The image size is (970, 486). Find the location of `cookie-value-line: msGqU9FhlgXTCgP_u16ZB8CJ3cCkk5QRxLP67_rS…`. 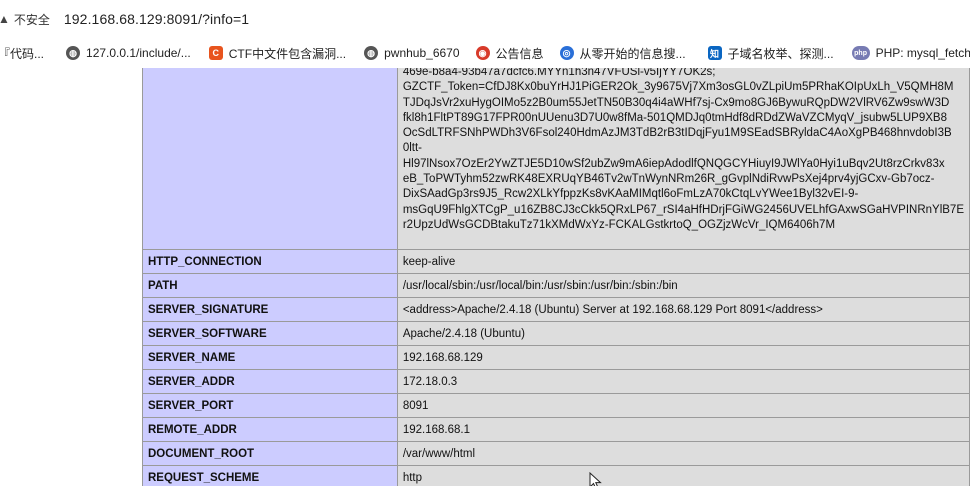

cookie-value-line: msGqU9FhlgXTCgP_u16ZB8CJ3cCkk5QRxLP67_rS… is located at coordinates (683, 209).